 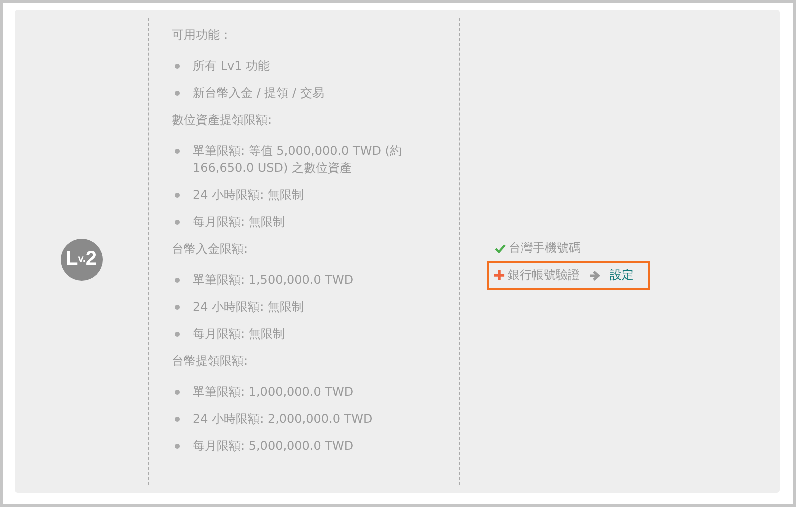 What do you see at coordinates (545, 248) in the screenshot?
I see `requirement-label: 台灣手機號碼` at bounding box center [545, 248].